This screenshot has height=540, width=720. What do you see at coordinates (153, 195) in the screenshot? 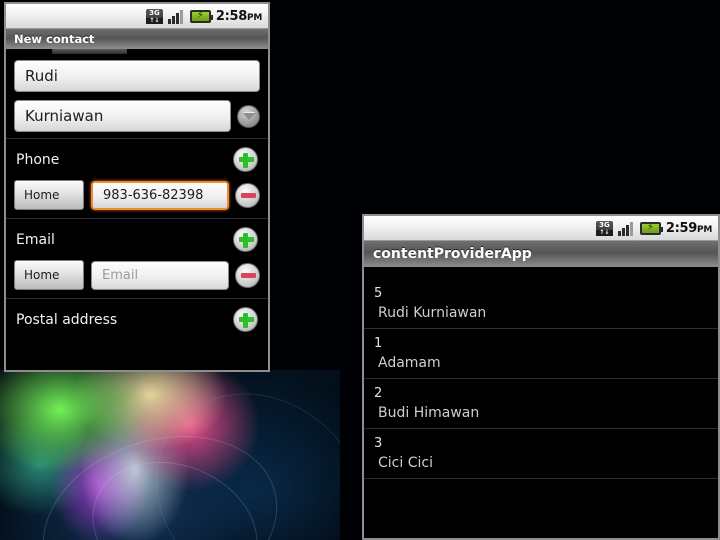
I see `phone-number-value: 983-636-82398` at bounding box center [153, 195].